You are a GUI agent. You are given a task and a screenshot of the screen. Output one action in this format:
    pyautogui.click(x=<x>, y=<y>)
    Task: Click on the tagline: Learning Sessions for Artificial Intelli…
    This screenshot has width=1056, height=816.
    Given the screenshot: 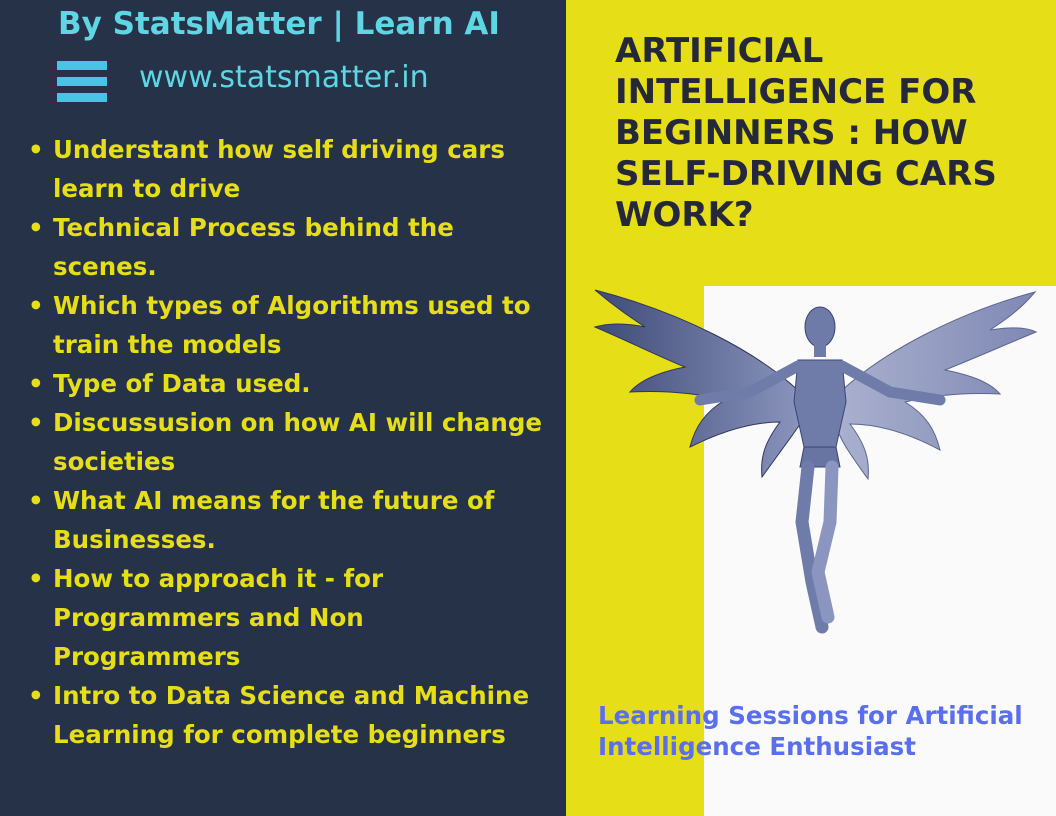 What is the action you would take?
    pyautogui.click(x=810, y=731)
    